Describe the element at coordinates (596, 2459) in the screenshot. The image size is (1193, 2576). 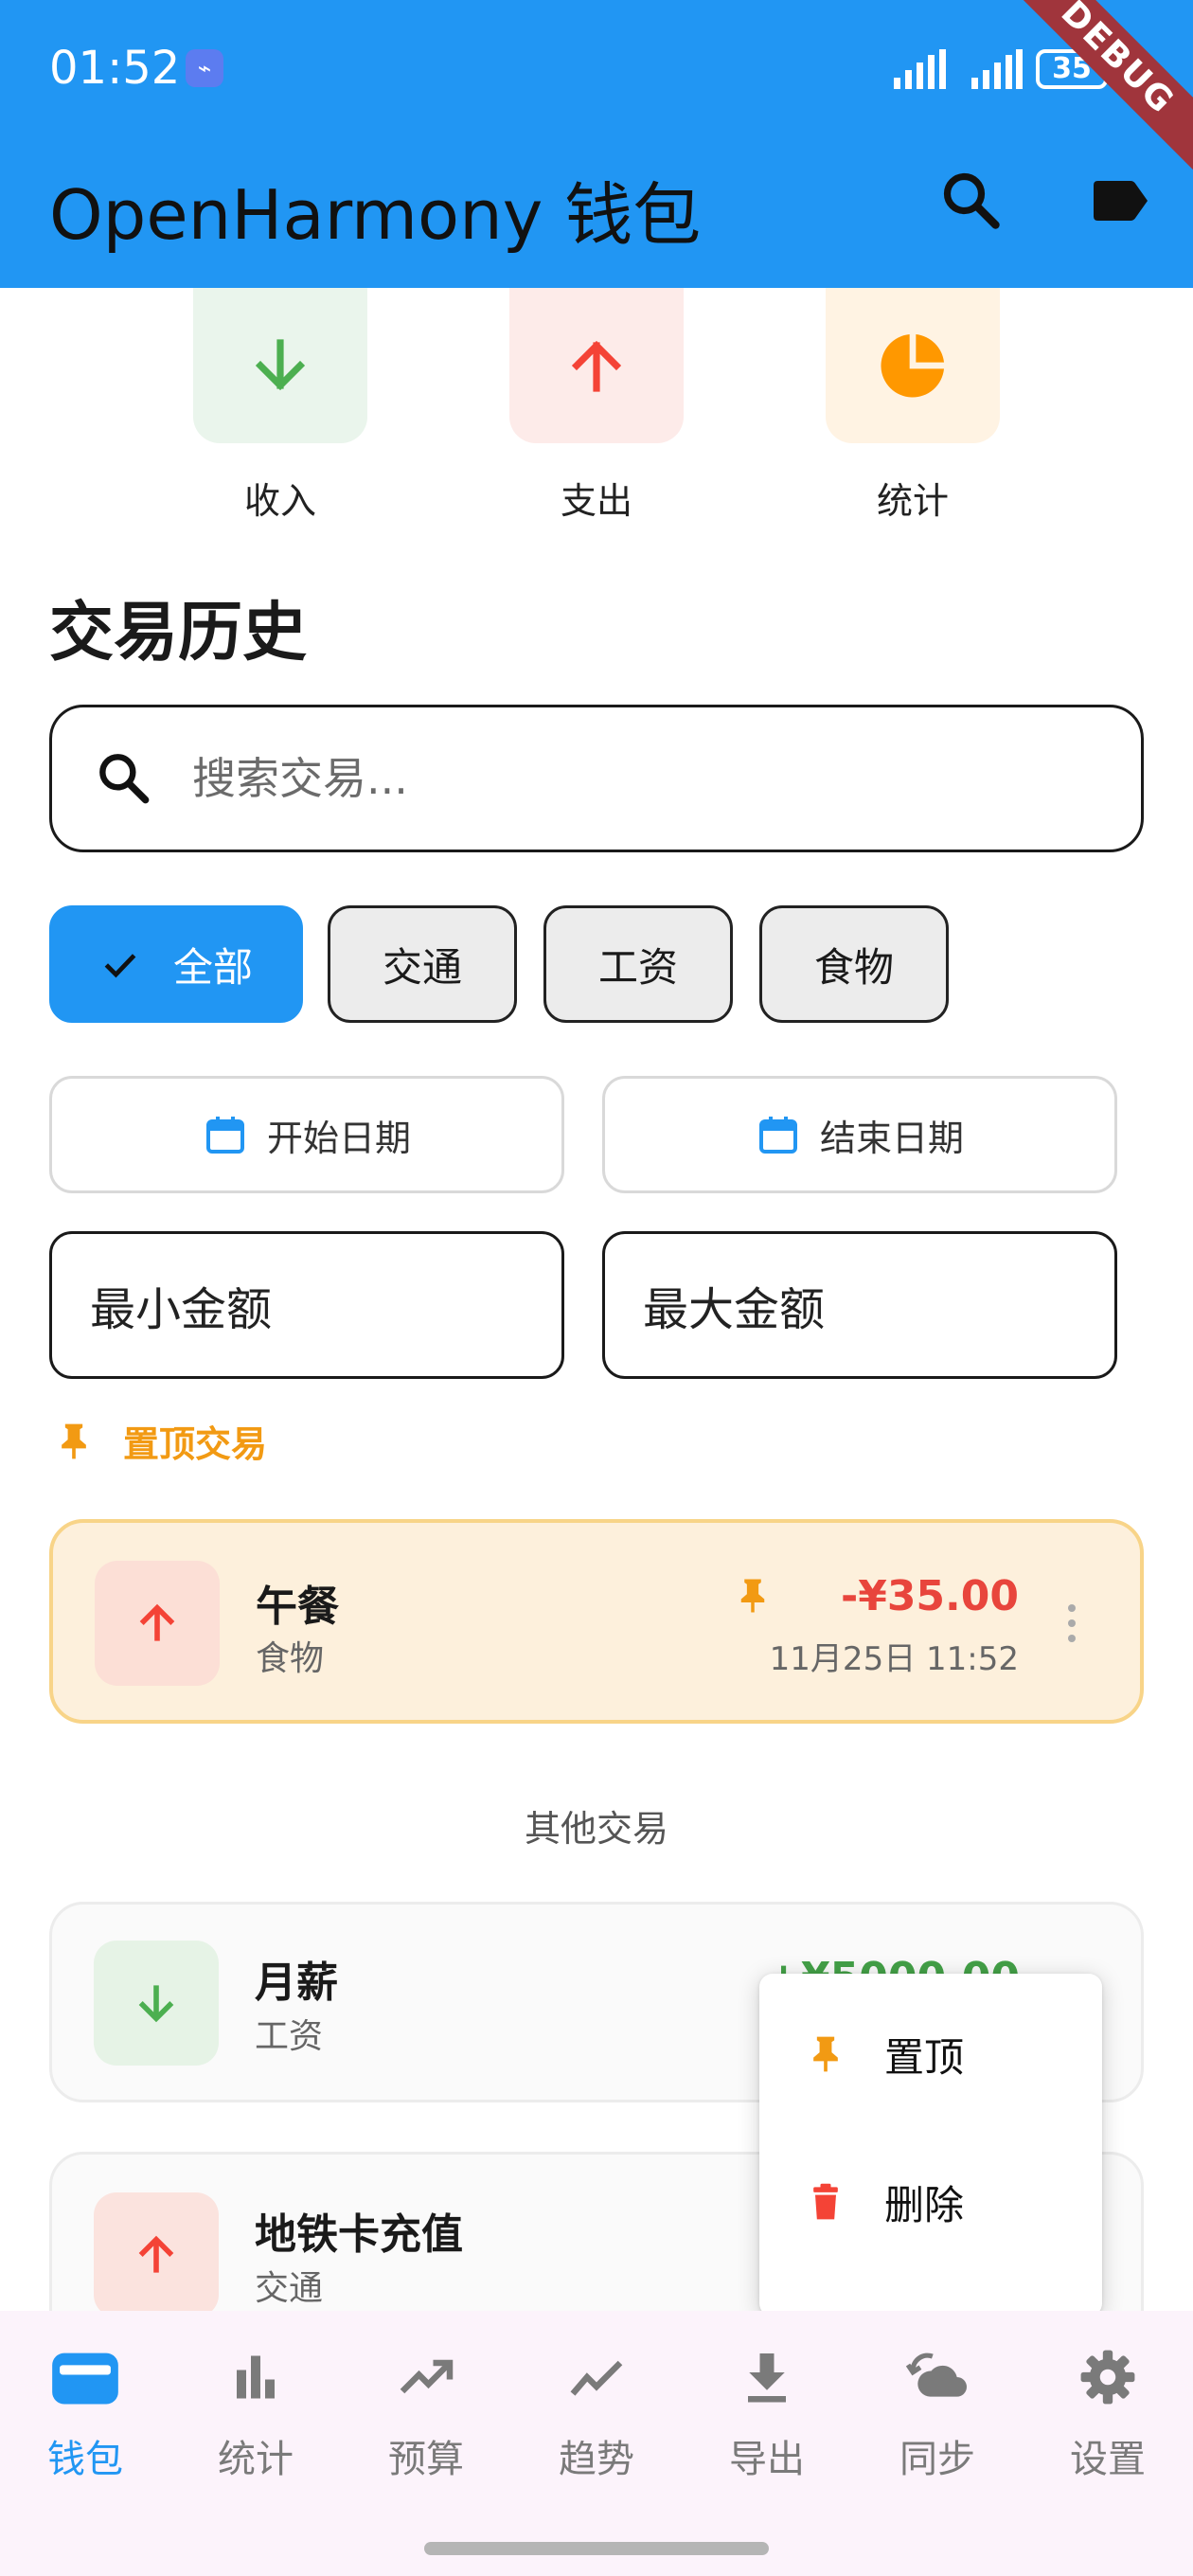
I see `nav-label: 趋势` at that location.